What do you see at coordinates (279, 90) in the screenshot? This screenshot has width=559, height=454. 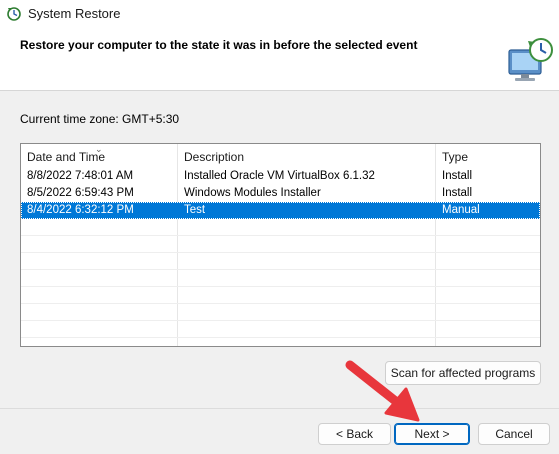 I see `header-separator` at bounding box center [279, 90].